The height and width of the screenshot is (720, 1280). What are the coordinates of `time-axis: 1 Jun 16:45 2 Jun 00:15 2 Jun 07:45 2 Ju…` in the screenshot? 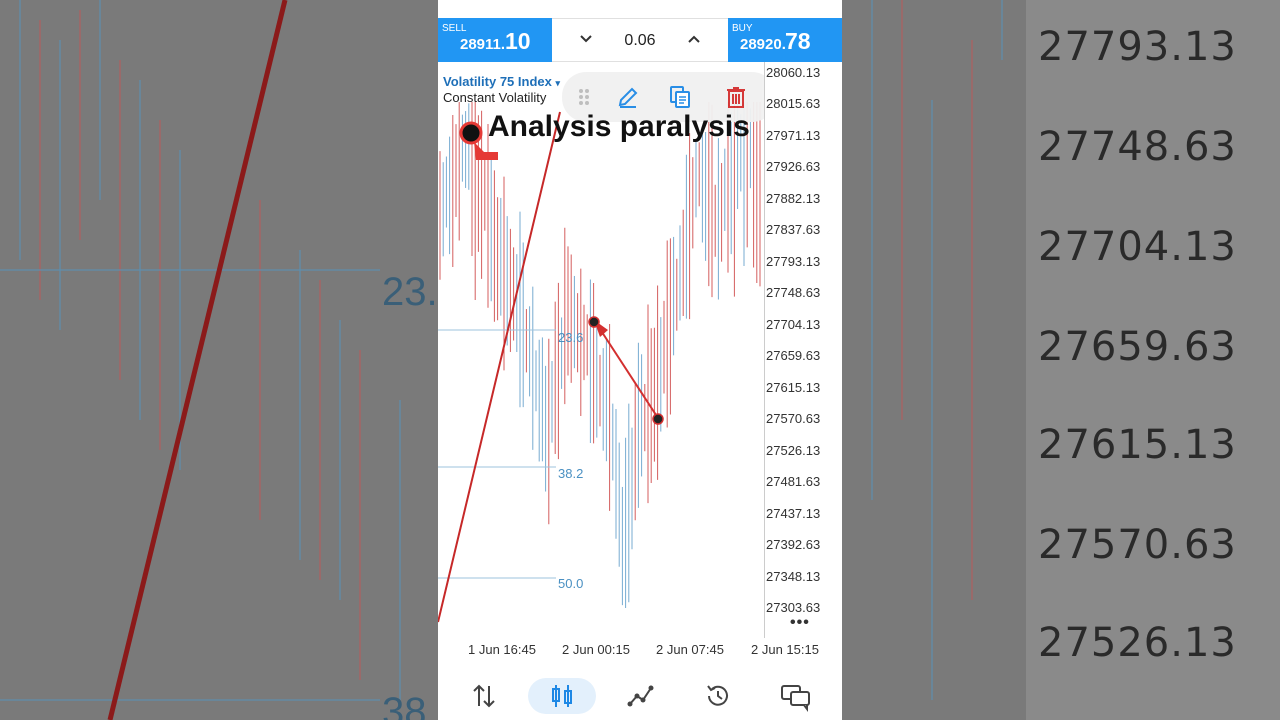 It's located at (640, 649).